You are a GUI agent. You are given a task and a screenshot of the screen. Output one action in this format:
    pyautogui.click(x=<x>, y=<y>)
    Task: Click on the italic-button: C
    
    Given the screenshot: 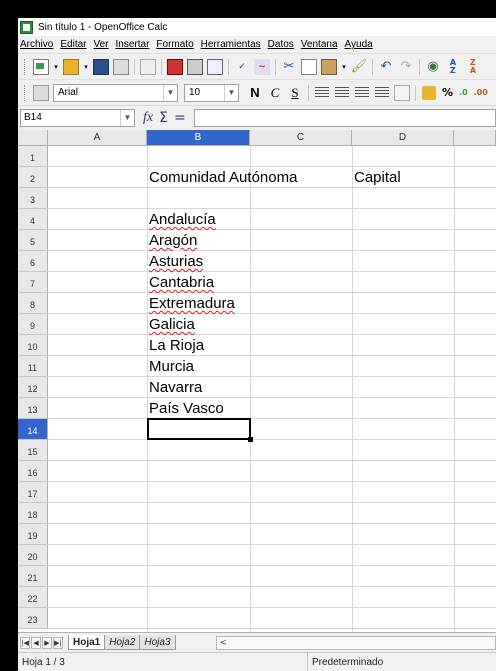 What is the action you would take?
    pyautogui.click(x=275, y=93)
    